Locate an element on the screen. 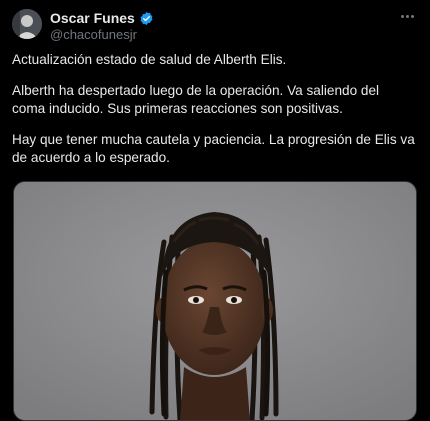  verified-badge-icon is located at coordinates (146, 18).